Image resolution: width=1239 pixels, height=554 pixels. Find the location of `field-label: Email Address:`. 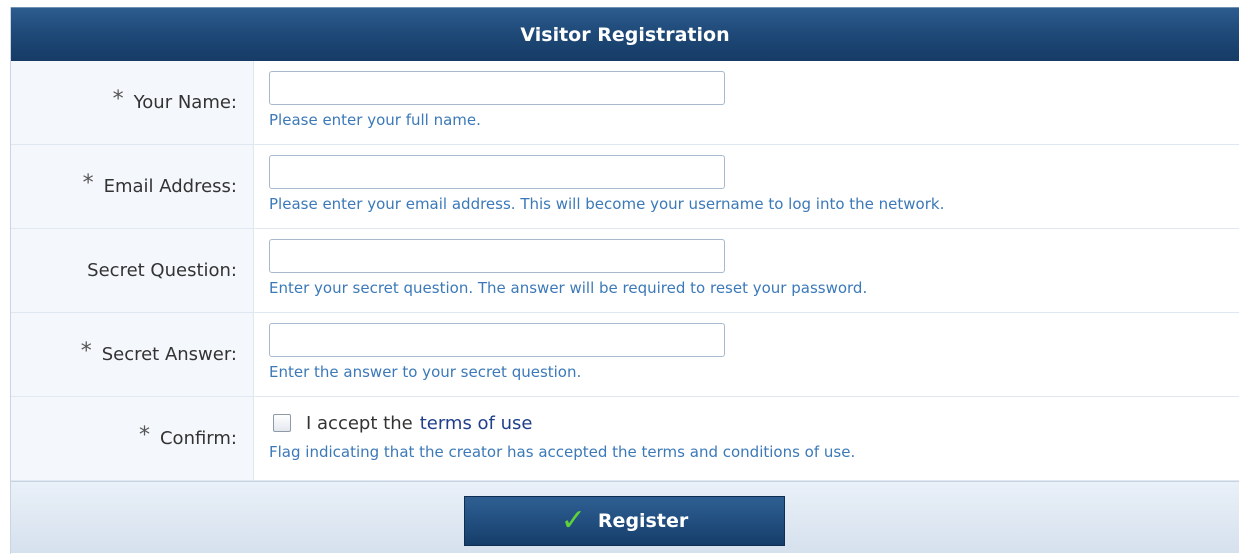

field-label: Email Address: is located at coordinates (170, 186).